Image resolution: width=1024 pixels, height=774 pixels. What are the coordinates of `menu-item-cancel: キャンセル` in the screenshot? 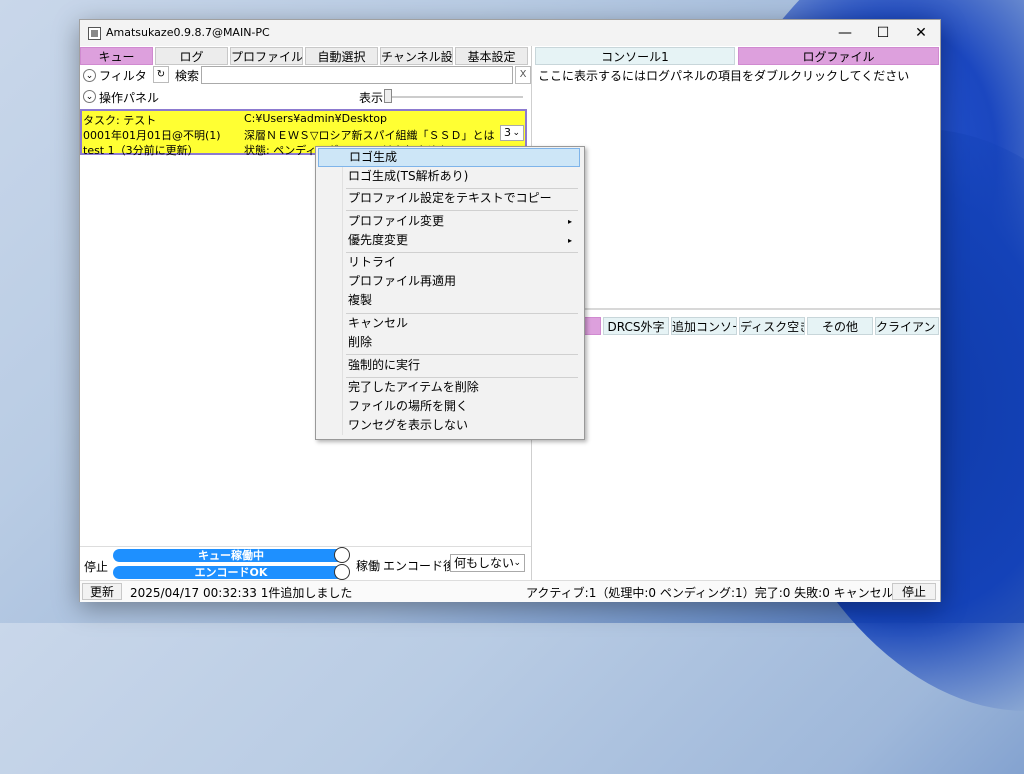 It's located at (449, 323).